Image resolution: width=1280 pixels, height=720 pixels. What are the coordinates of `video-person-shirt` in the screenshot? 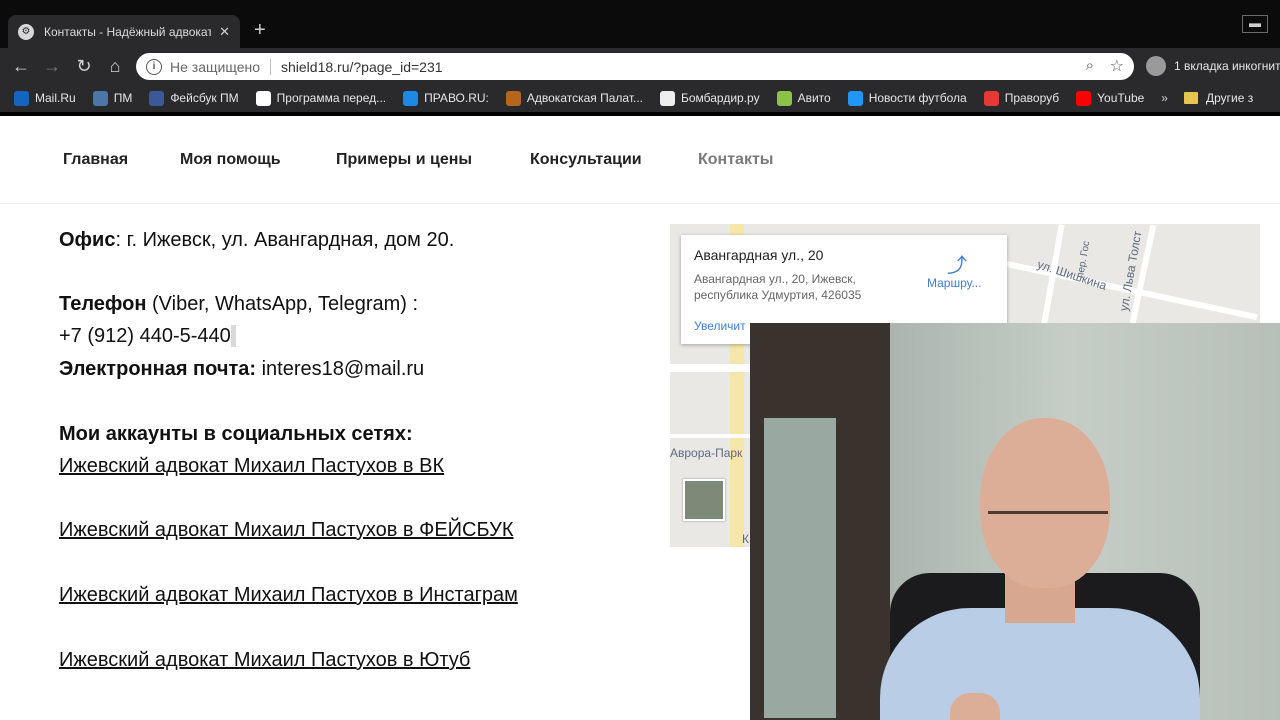 It's located at (1040, 664).